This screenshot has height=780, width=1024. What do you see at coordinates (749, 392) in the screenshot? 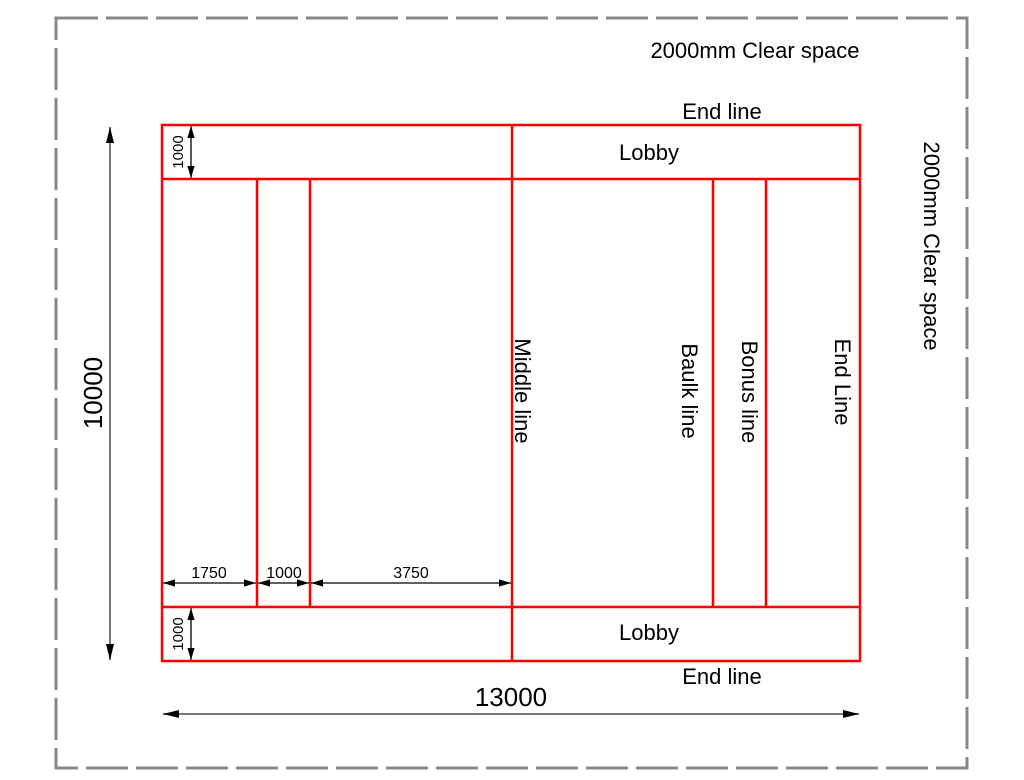
I see `bonus-line-label: Bonus line` at bounding box center [749, 392].